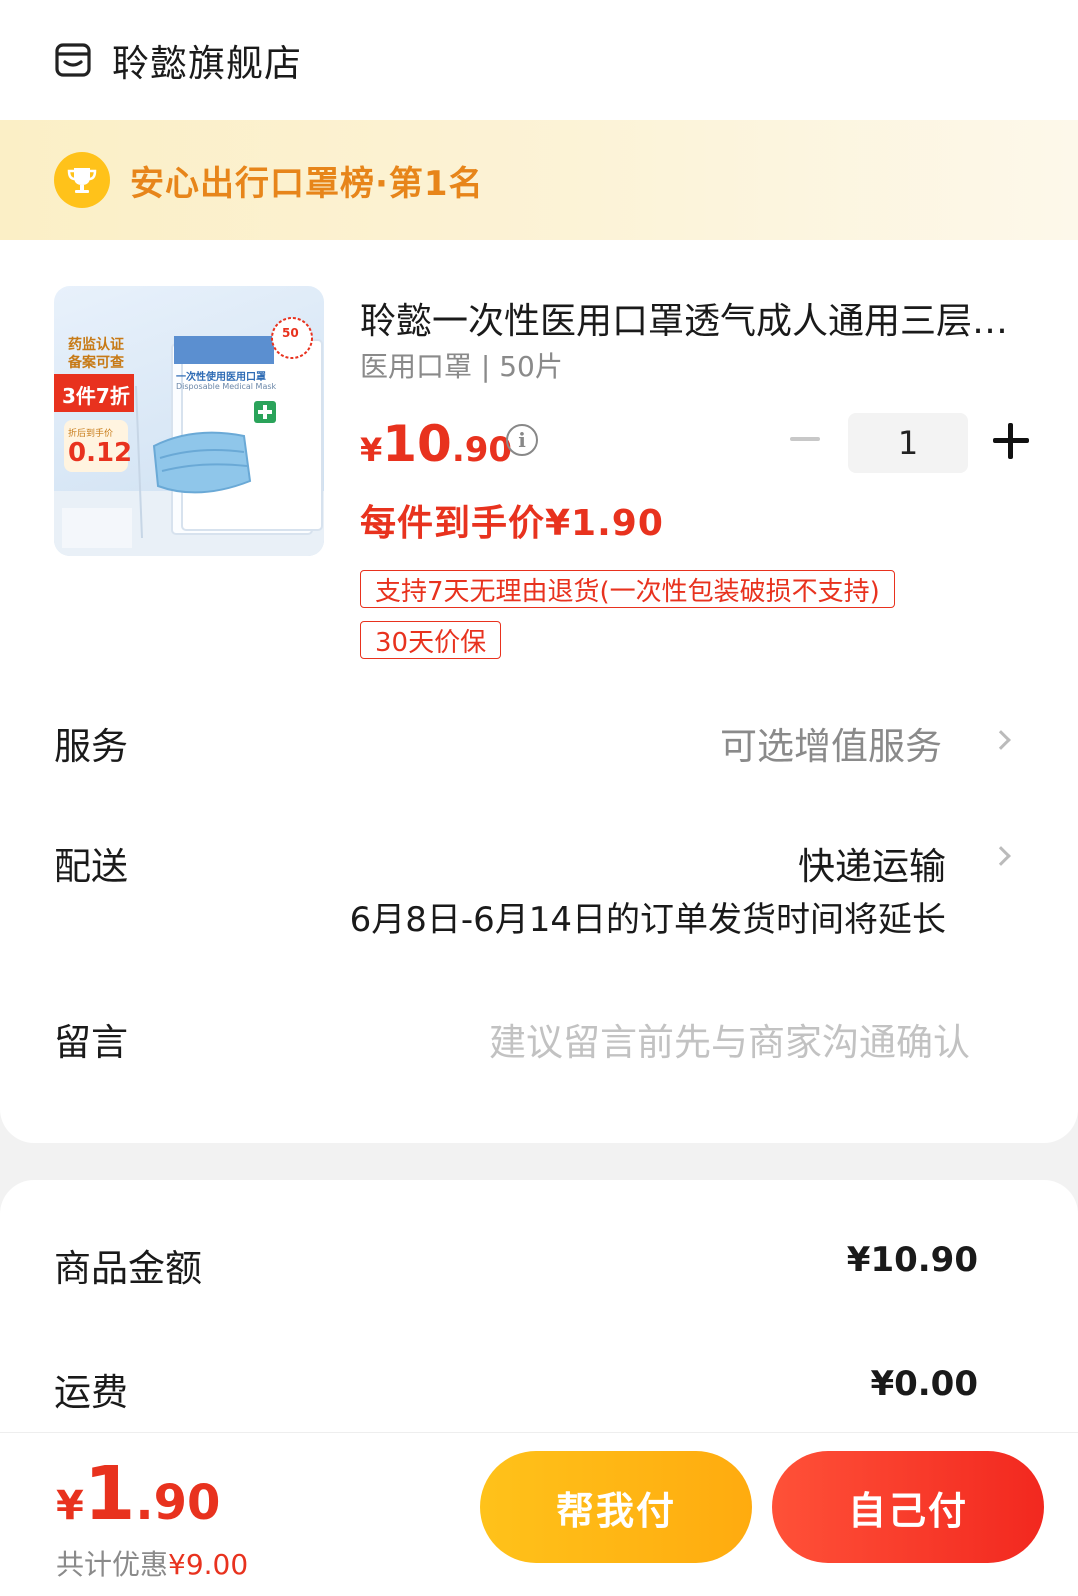 The image size is (1078, 1596). Describe the element at coordinates (924, 1384) in the screenshot. I see `shipping-value: ¥0.00` at that location.